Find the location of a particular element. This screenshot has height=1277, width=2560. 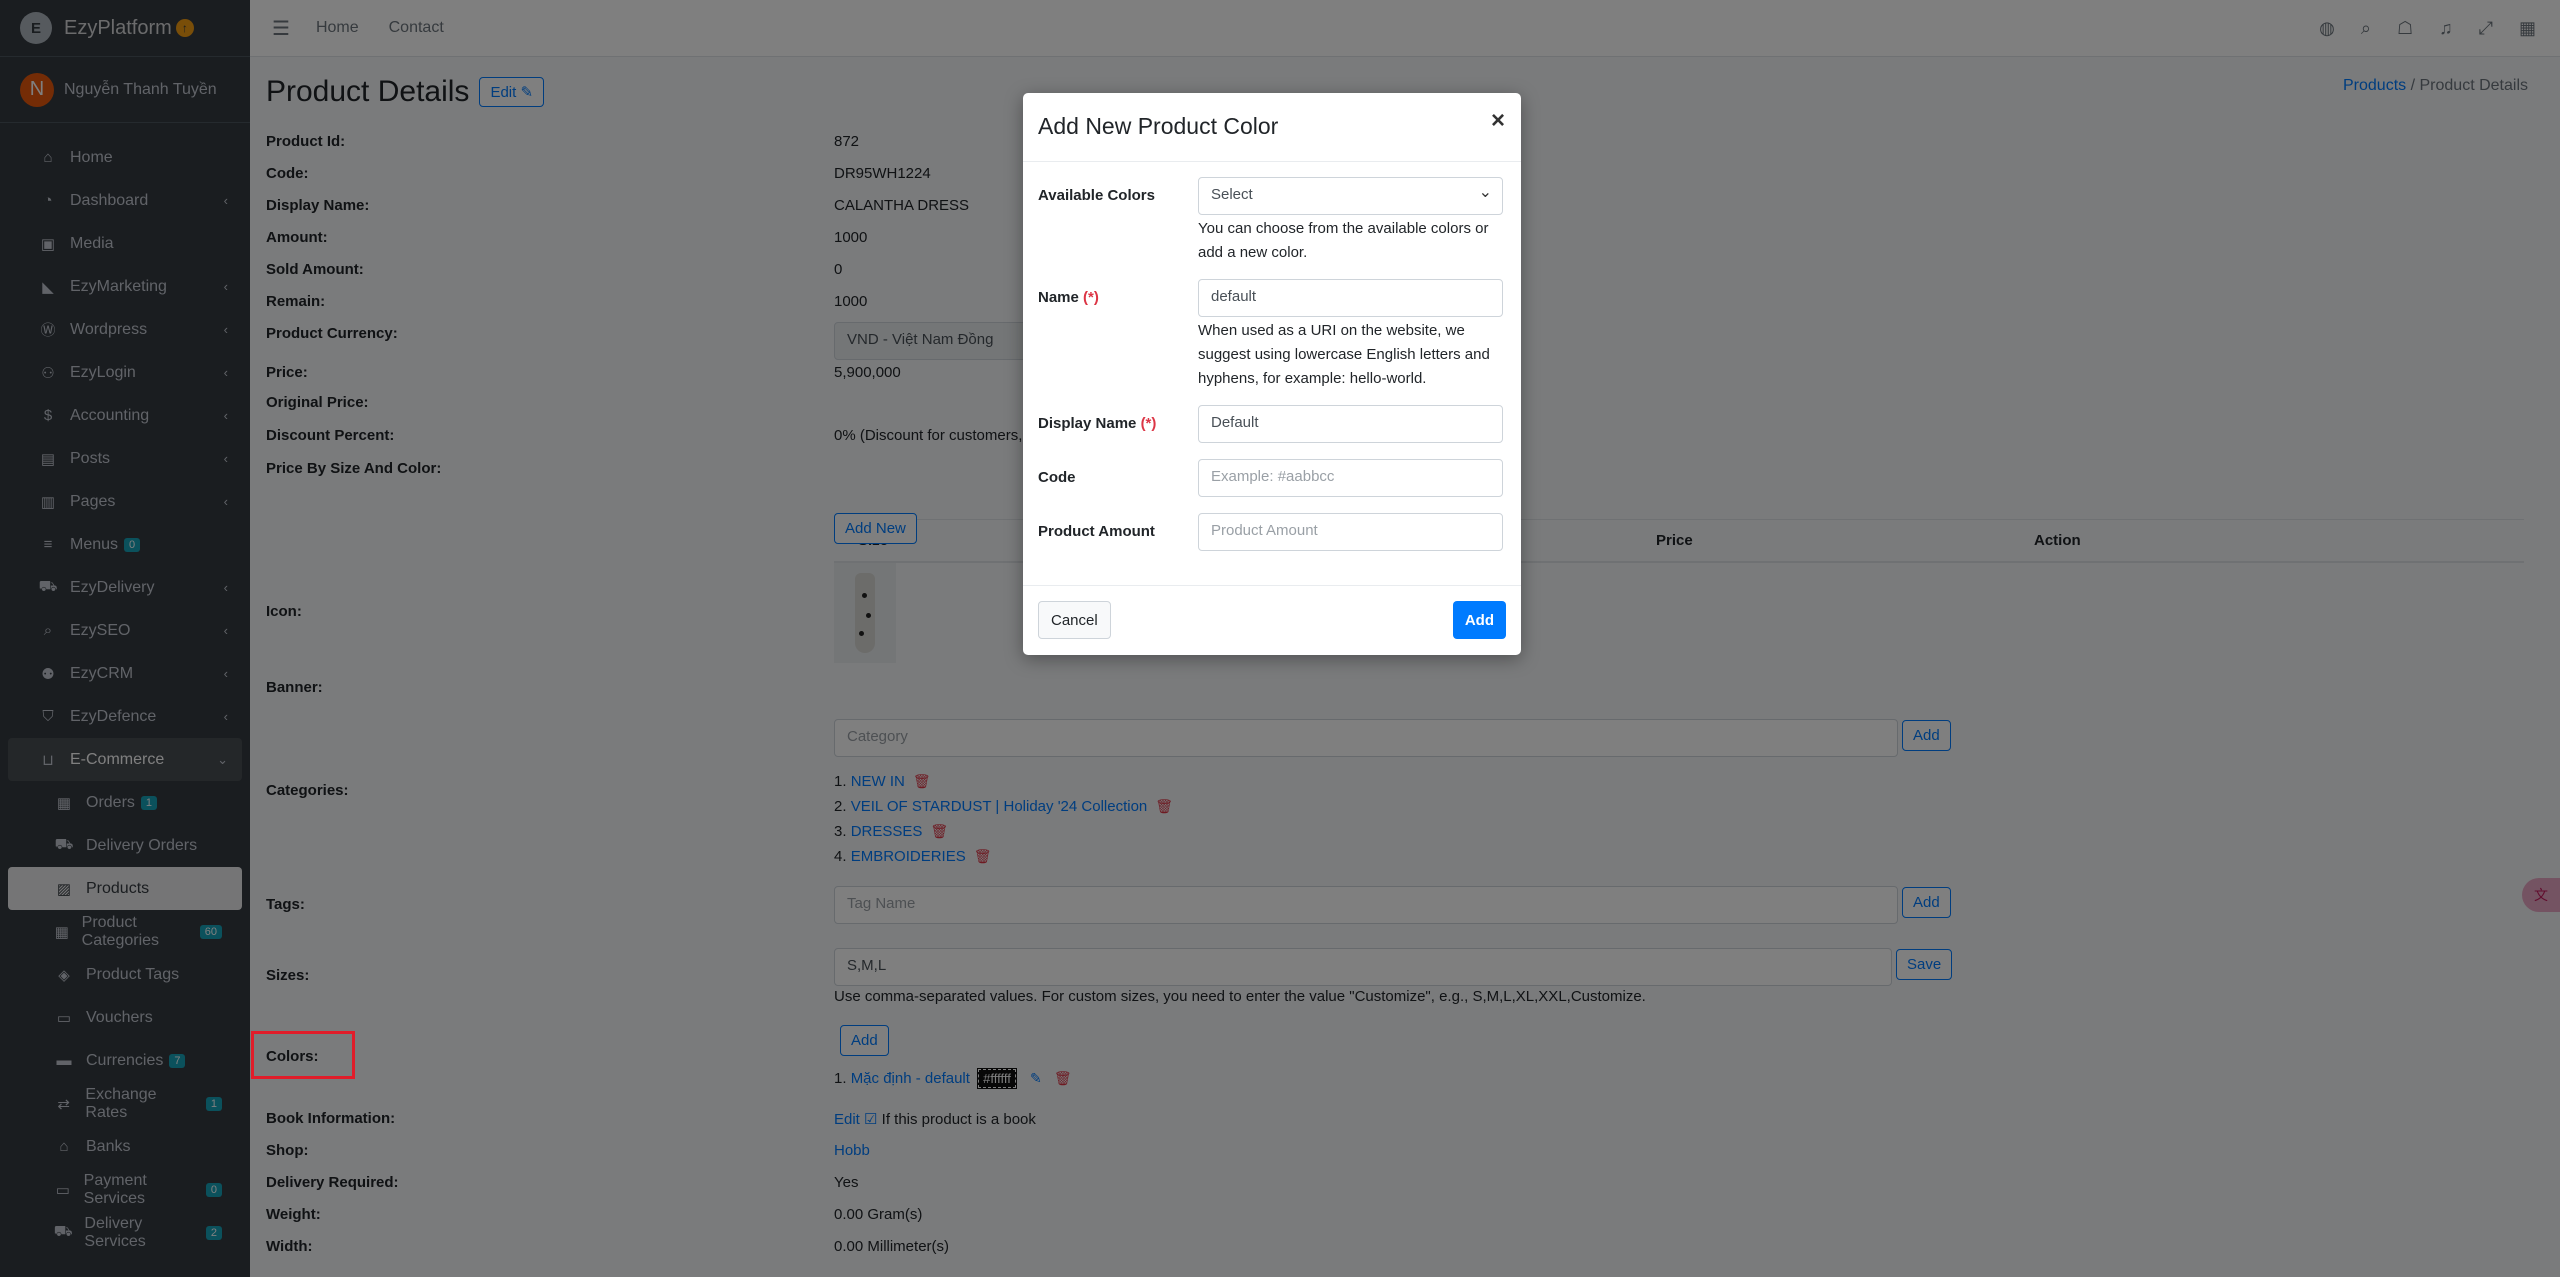

name-label: Name (*) is located at coordinates (1068, 297).